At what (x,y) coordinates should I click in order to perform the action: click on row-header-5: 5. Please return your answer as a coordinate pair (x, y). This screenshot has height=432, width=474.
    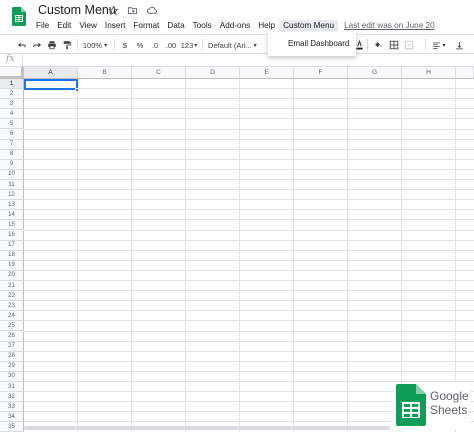
    Looking at the image, I should click on (12, 124).